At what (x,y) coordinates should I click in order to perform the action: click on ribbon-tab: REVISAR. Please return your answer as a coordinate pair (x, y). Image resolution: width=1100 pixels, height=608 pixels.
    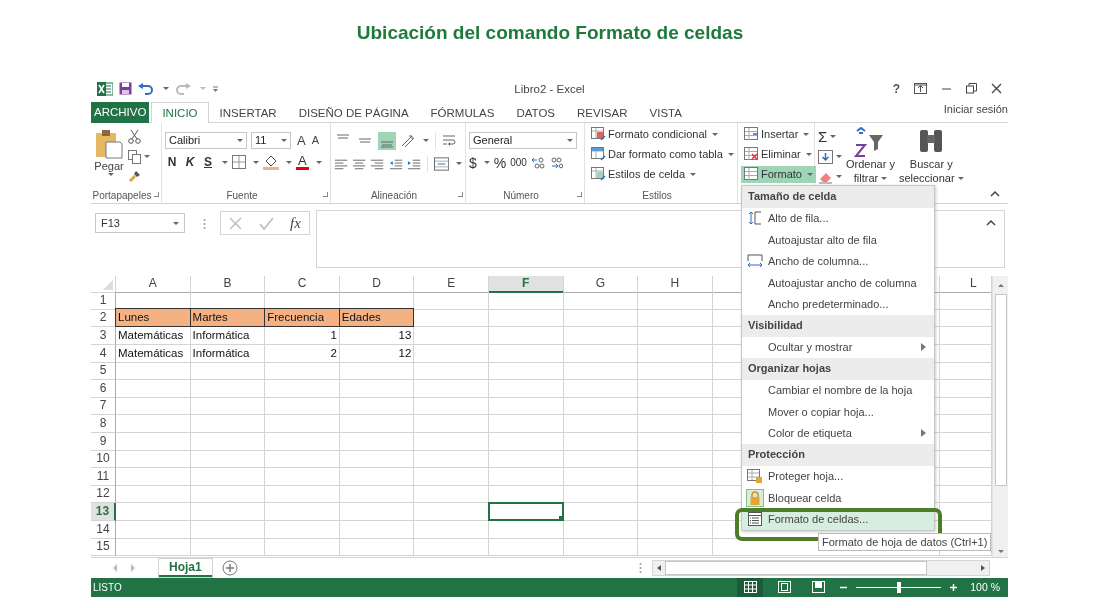
    Looking at the image, I should click on (602, 112).